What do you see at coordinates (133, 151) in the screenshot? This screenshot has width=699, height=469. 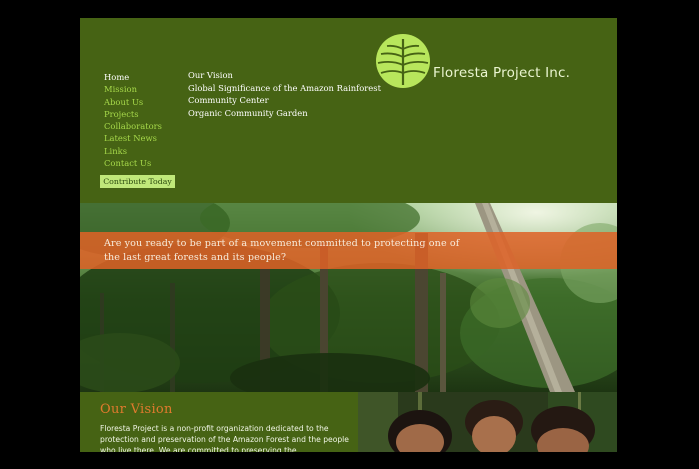 I see `nav-item-links: Links` at bounding box center [133, 151].